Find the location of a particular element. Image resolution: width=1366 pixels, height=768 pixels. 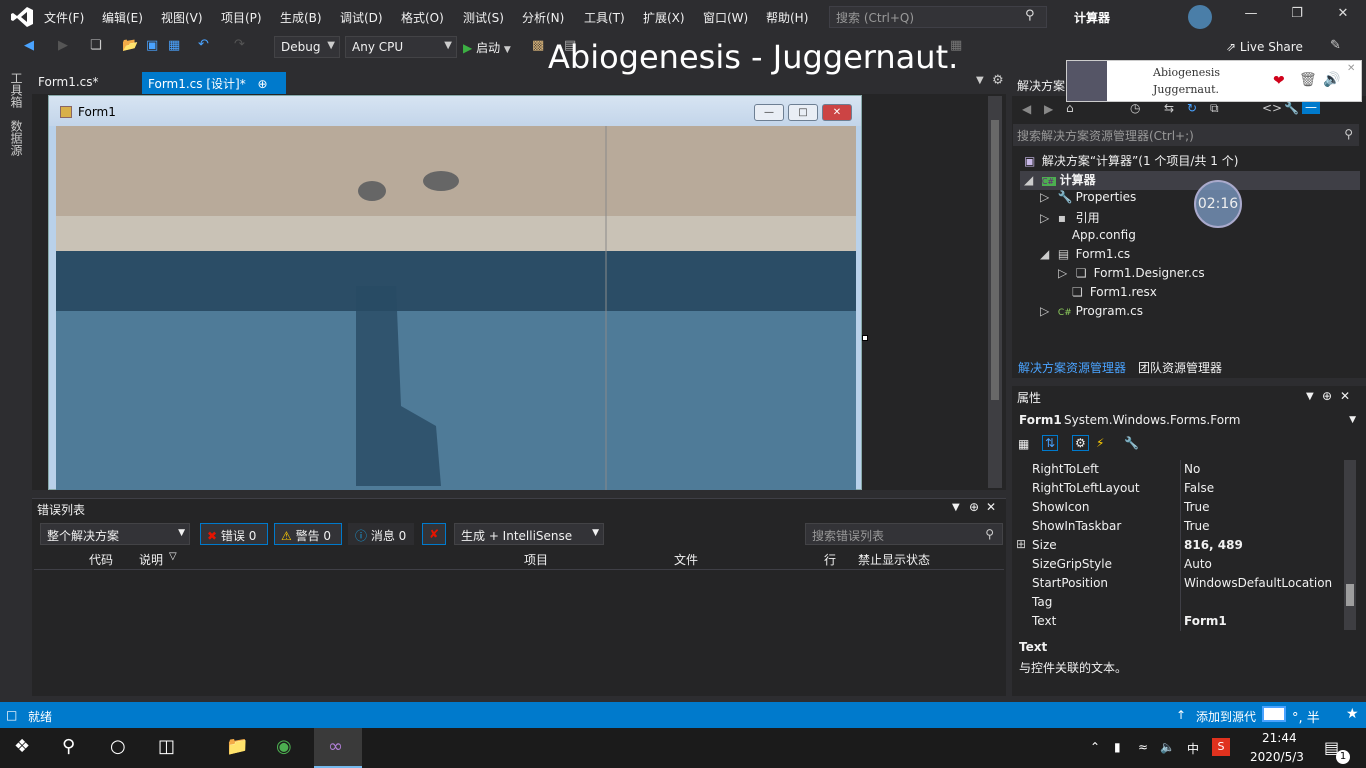

categorized-icon: ▦ is located at coordinates (1023, 444).